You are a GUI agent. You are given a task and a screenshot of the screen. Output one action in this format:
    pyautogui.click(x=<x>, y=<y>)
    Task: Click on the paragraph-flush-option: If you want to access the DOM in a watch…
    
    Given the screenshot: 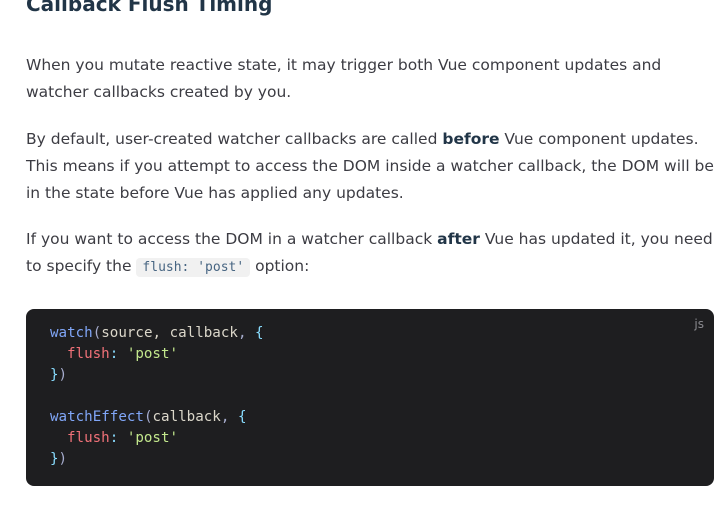 What is the action you would take?
    pyautogui.click(x=371, y=253)
    